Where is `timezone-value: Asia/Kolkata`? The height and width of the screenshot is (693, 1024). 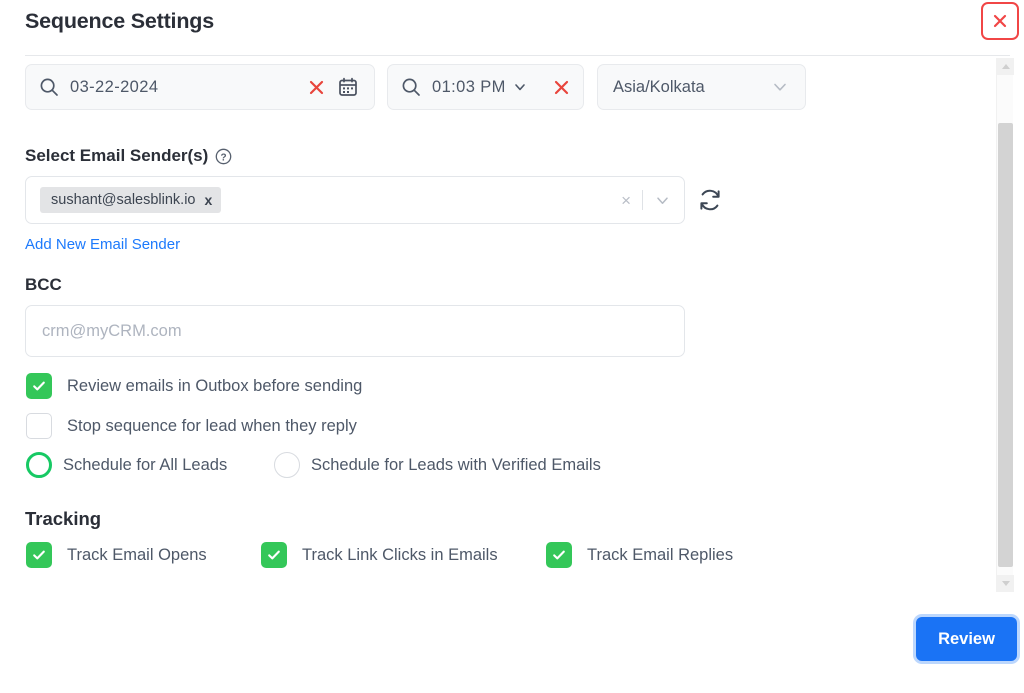
timezone-value: Asia/Kolkata is located at coordinates (659, 86).